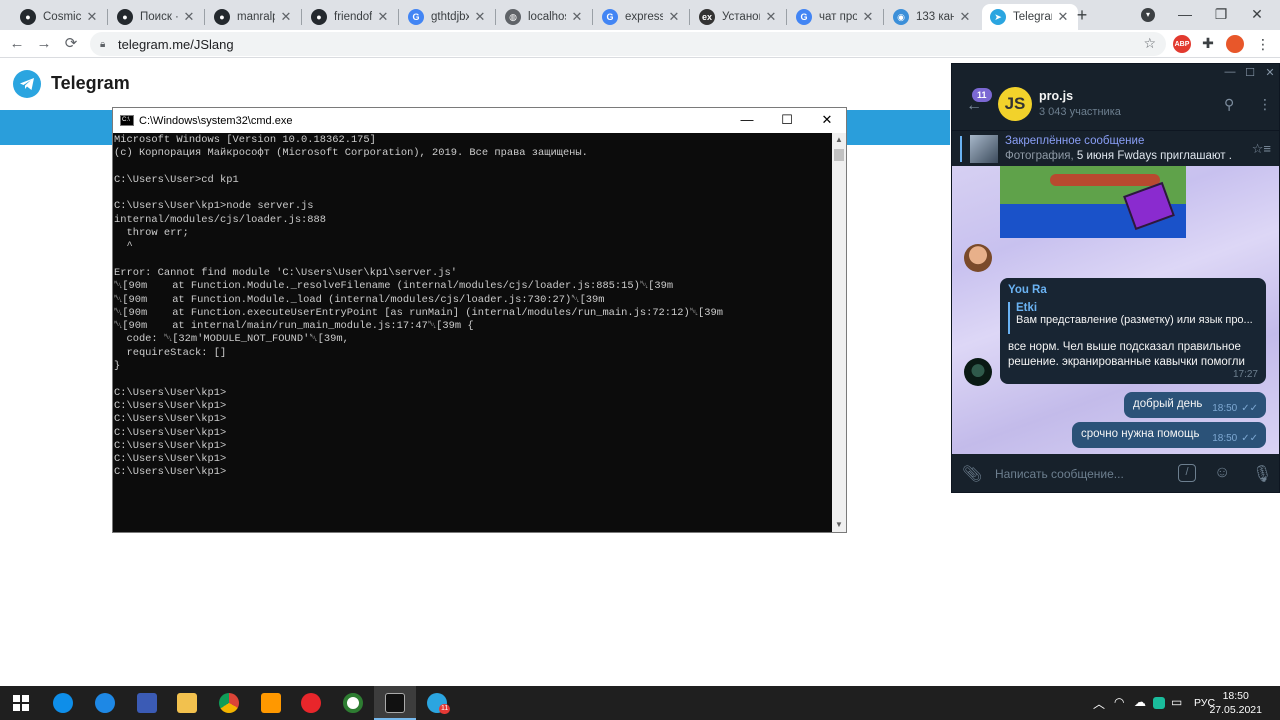  I want to click on cmd-minimize-button: —, so click(747, 120).